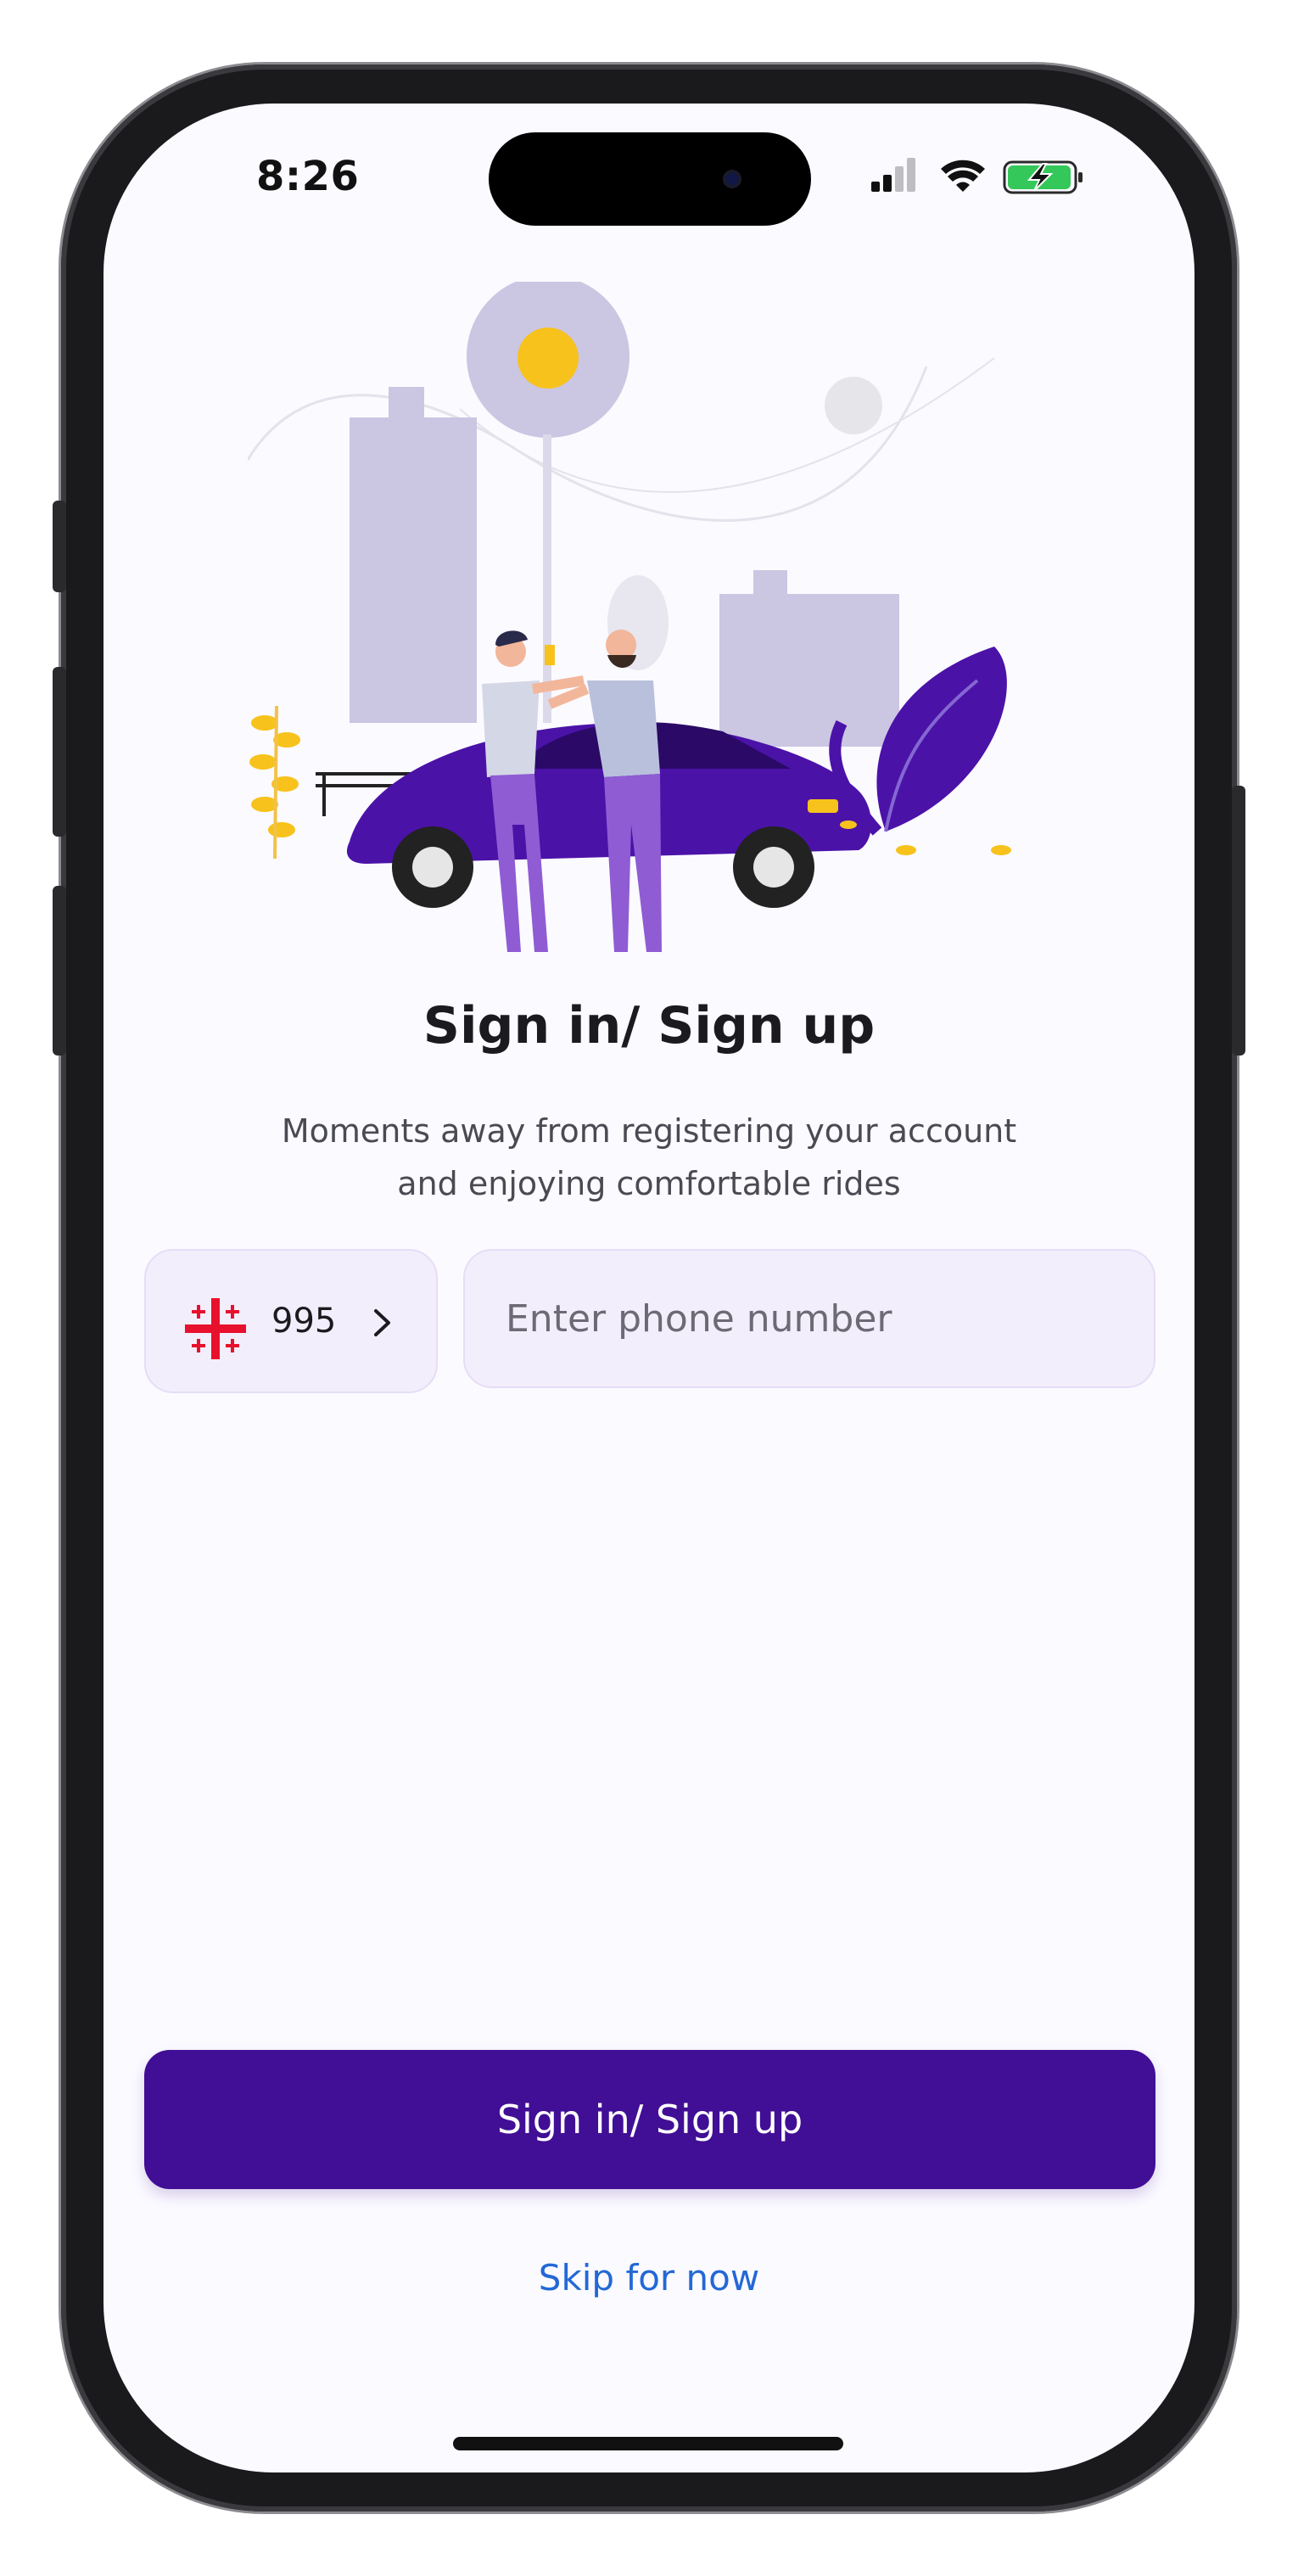 This screenshot has width=1298, height=2576. Describe the element at coordinates (732, 179) in the screenshot. I see `camera-icon` at that location.